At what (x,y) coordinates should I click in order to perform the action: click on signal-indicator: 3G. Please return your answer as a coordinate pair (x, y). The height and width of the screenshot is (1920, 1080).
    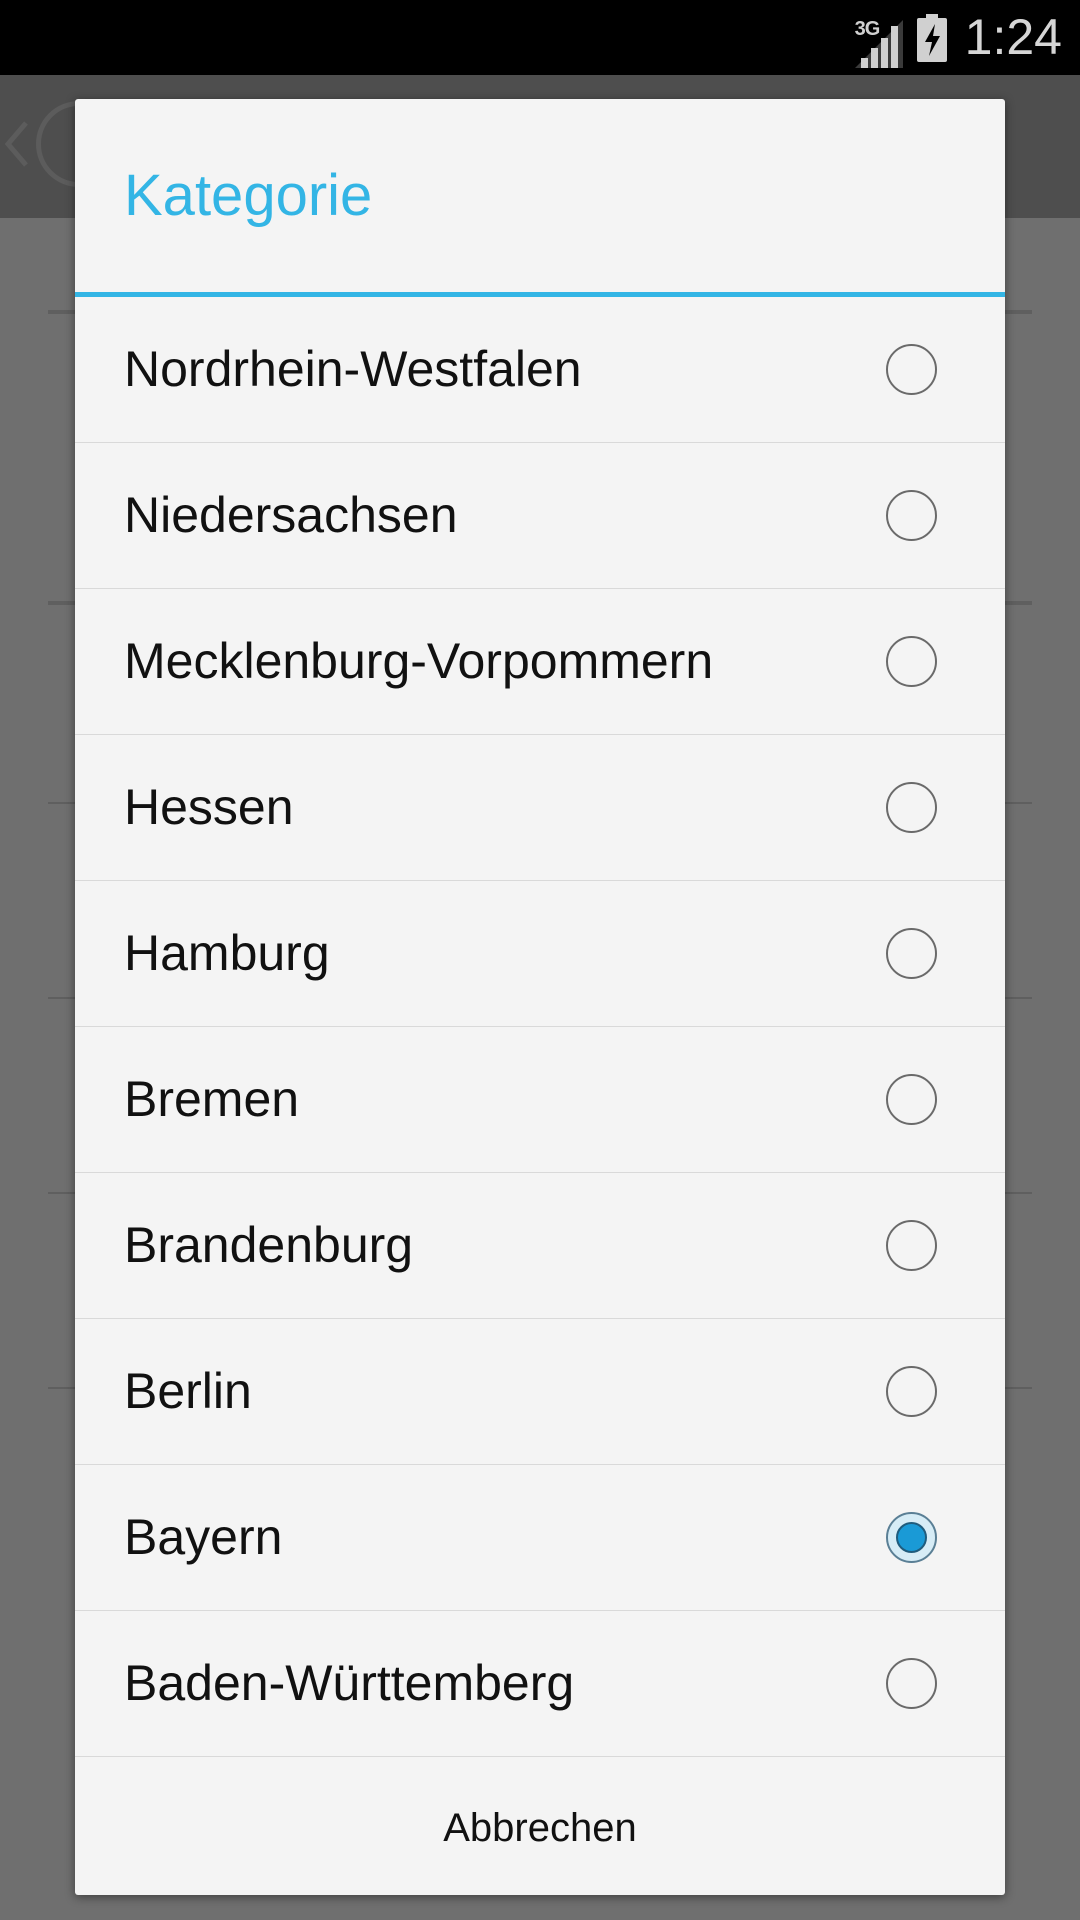
    Looking at the image, I should click on (878, 38).